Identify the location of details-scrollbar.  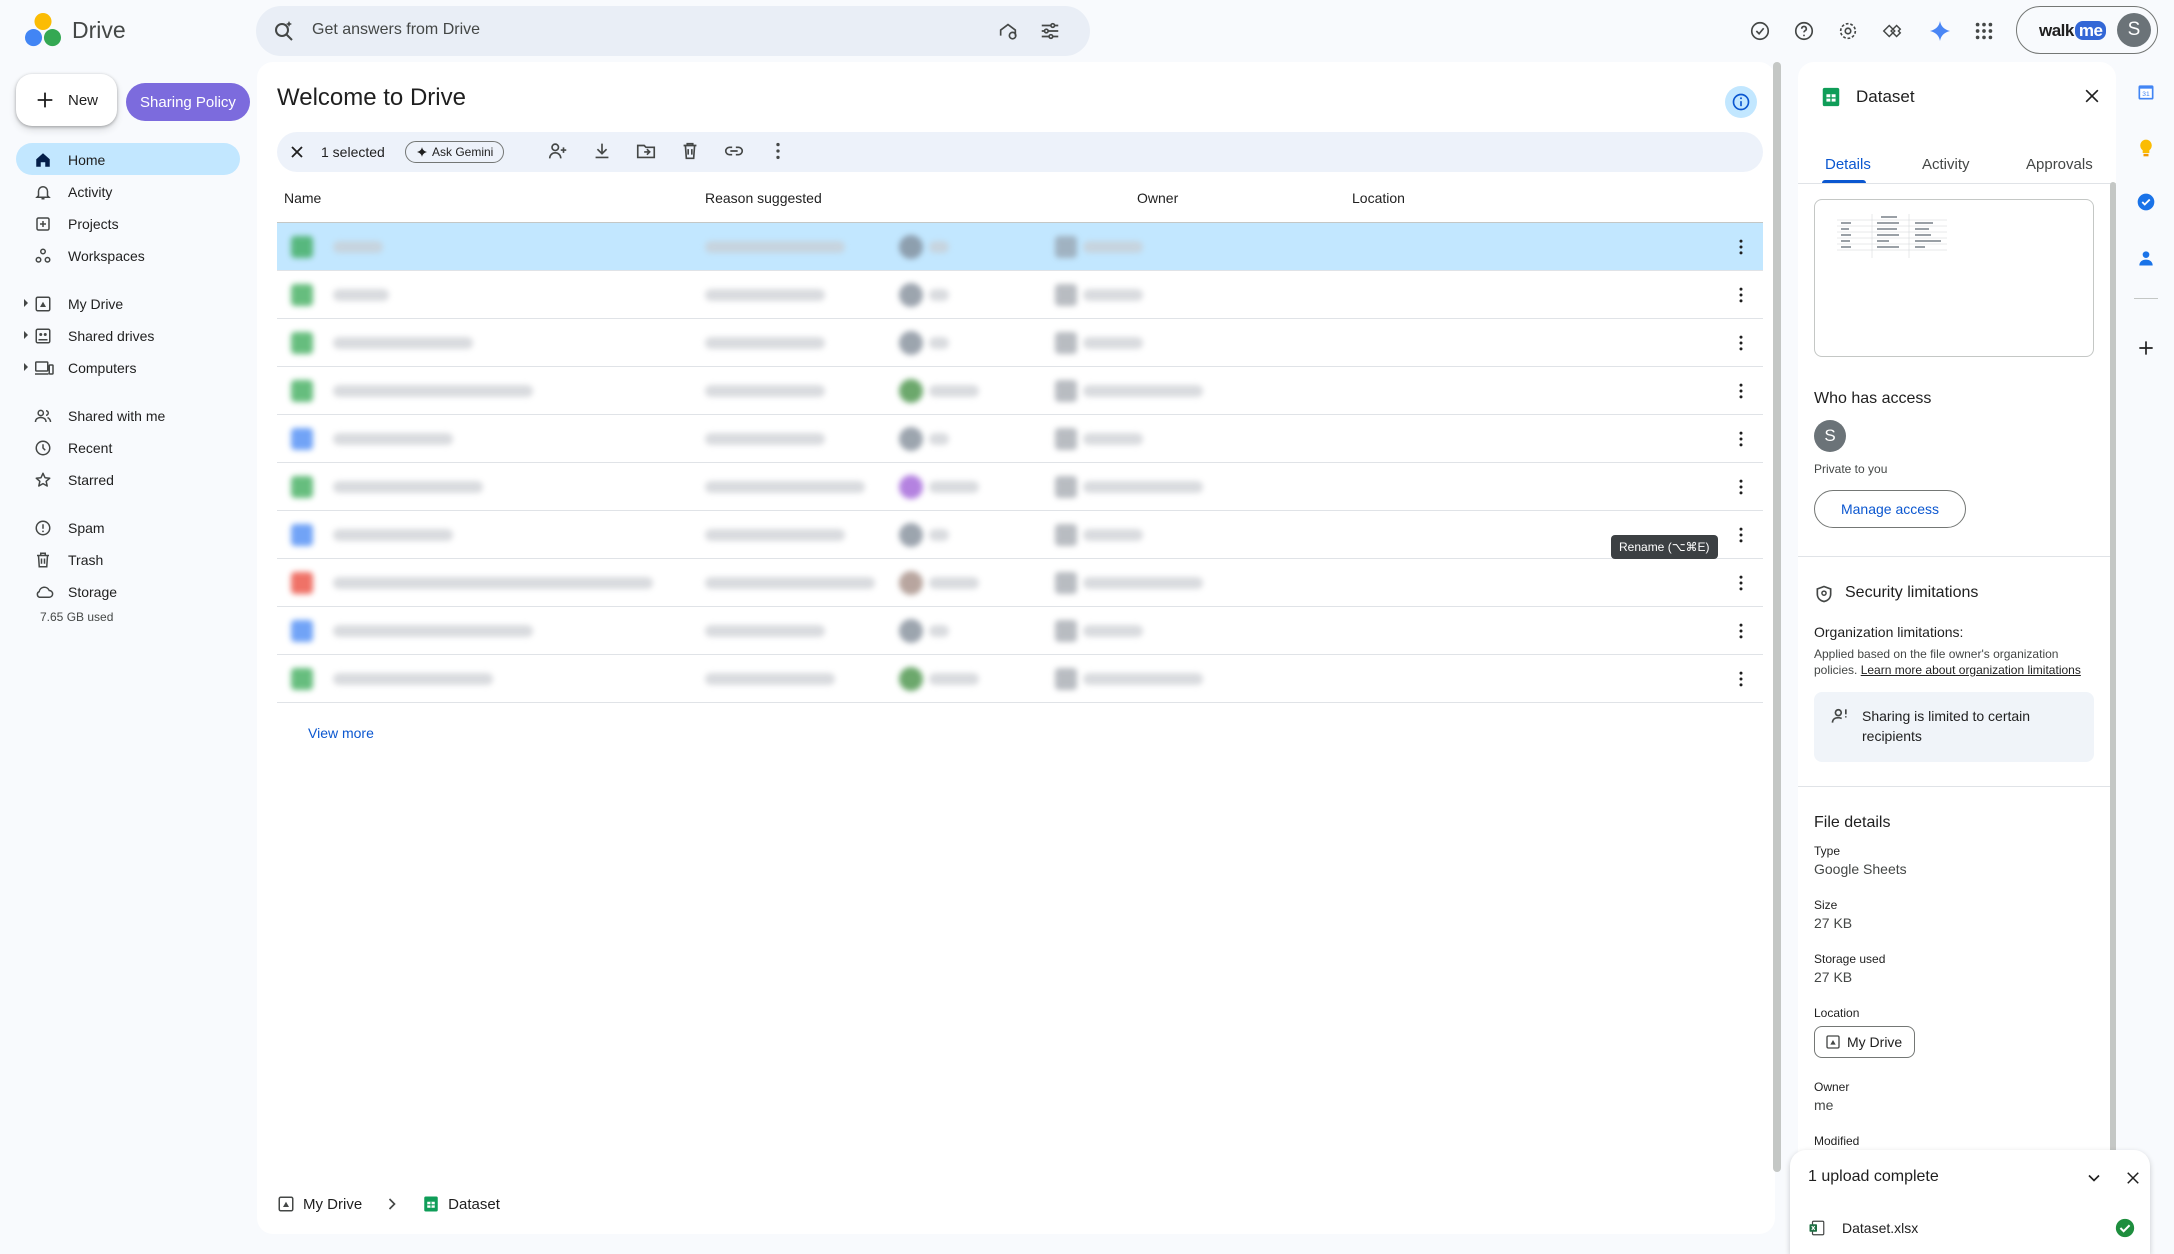
(2113, 682).